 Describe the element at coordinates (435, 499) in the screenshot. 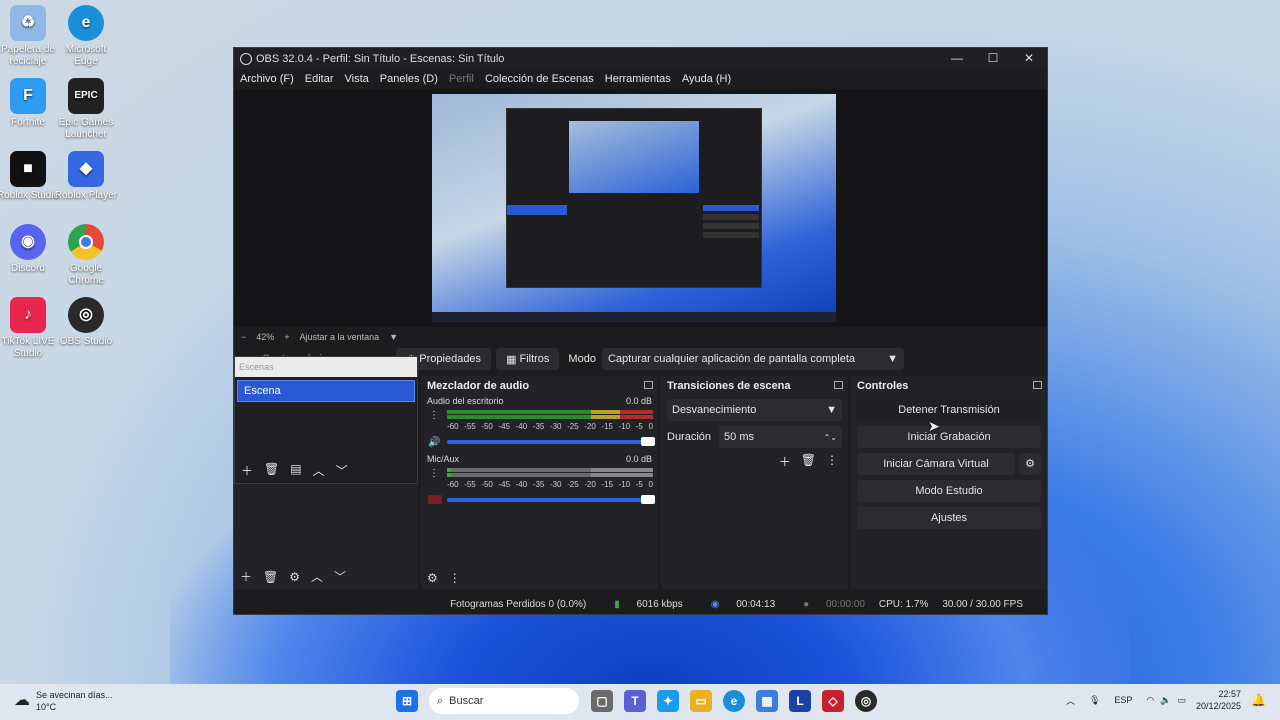

I see `muted-mic-icon` at that location.